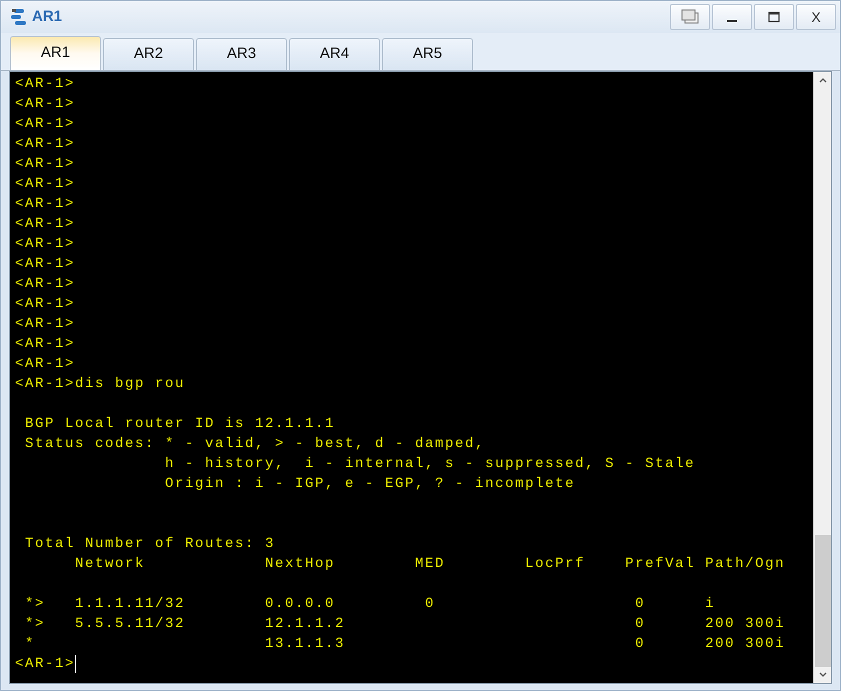  Describe the element at coordinates (822, 601) in the screenshot. I see `scrollbar-thumb` at that location.